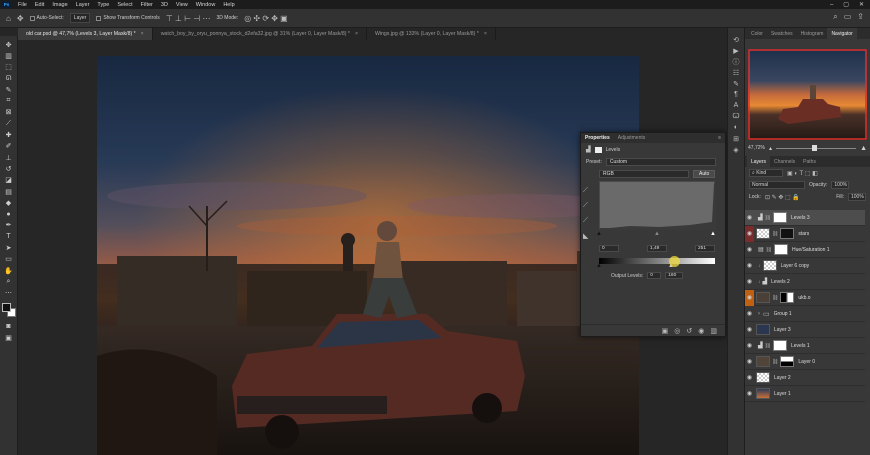 This screenshot has width=870, height=455. I want to click on input-sliders: ▲ ▲ ▲, so click(656, 234).